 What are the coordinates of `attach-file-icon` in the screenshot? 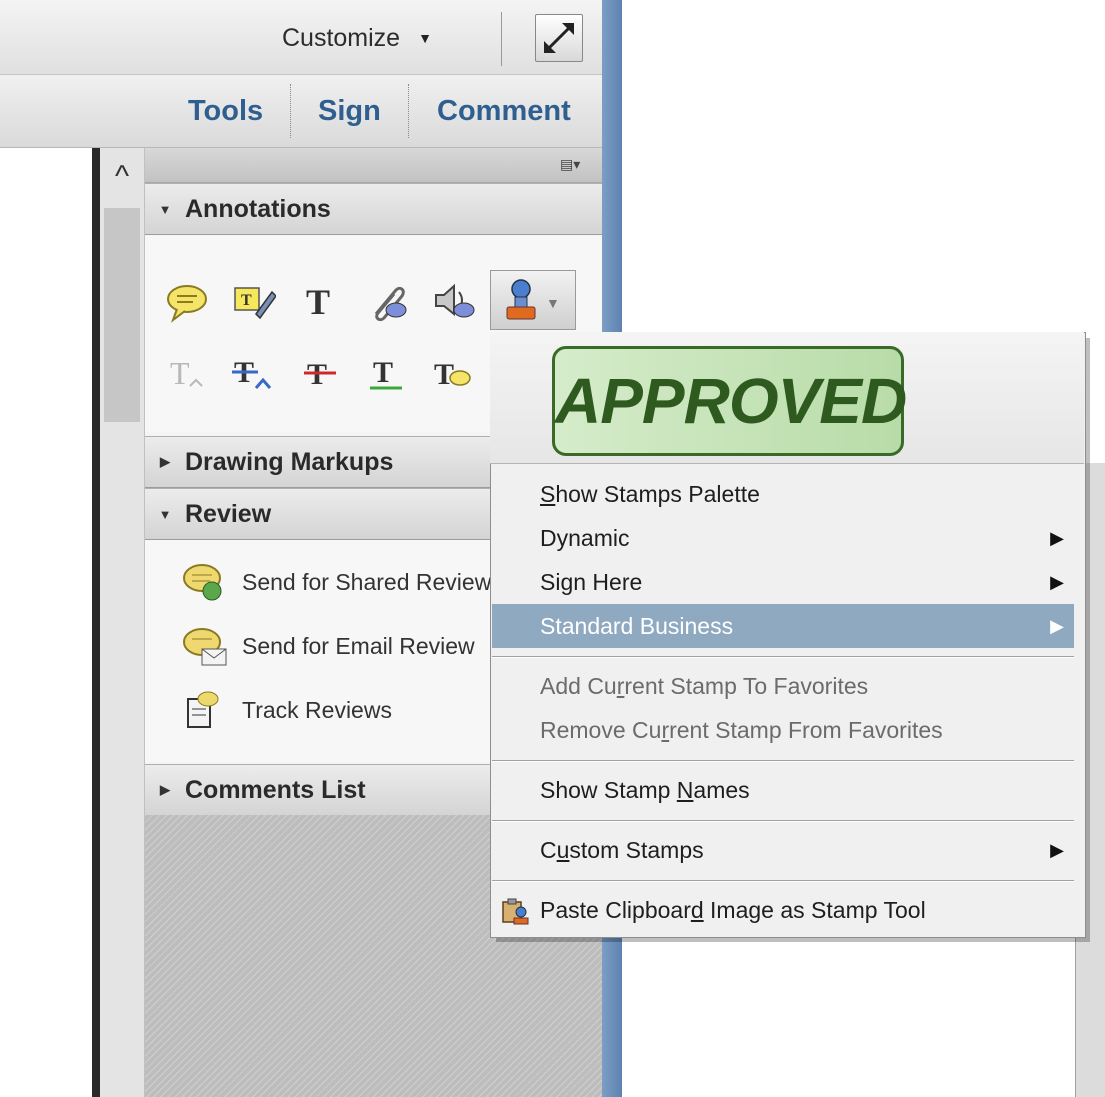 It's located at (388, 302).